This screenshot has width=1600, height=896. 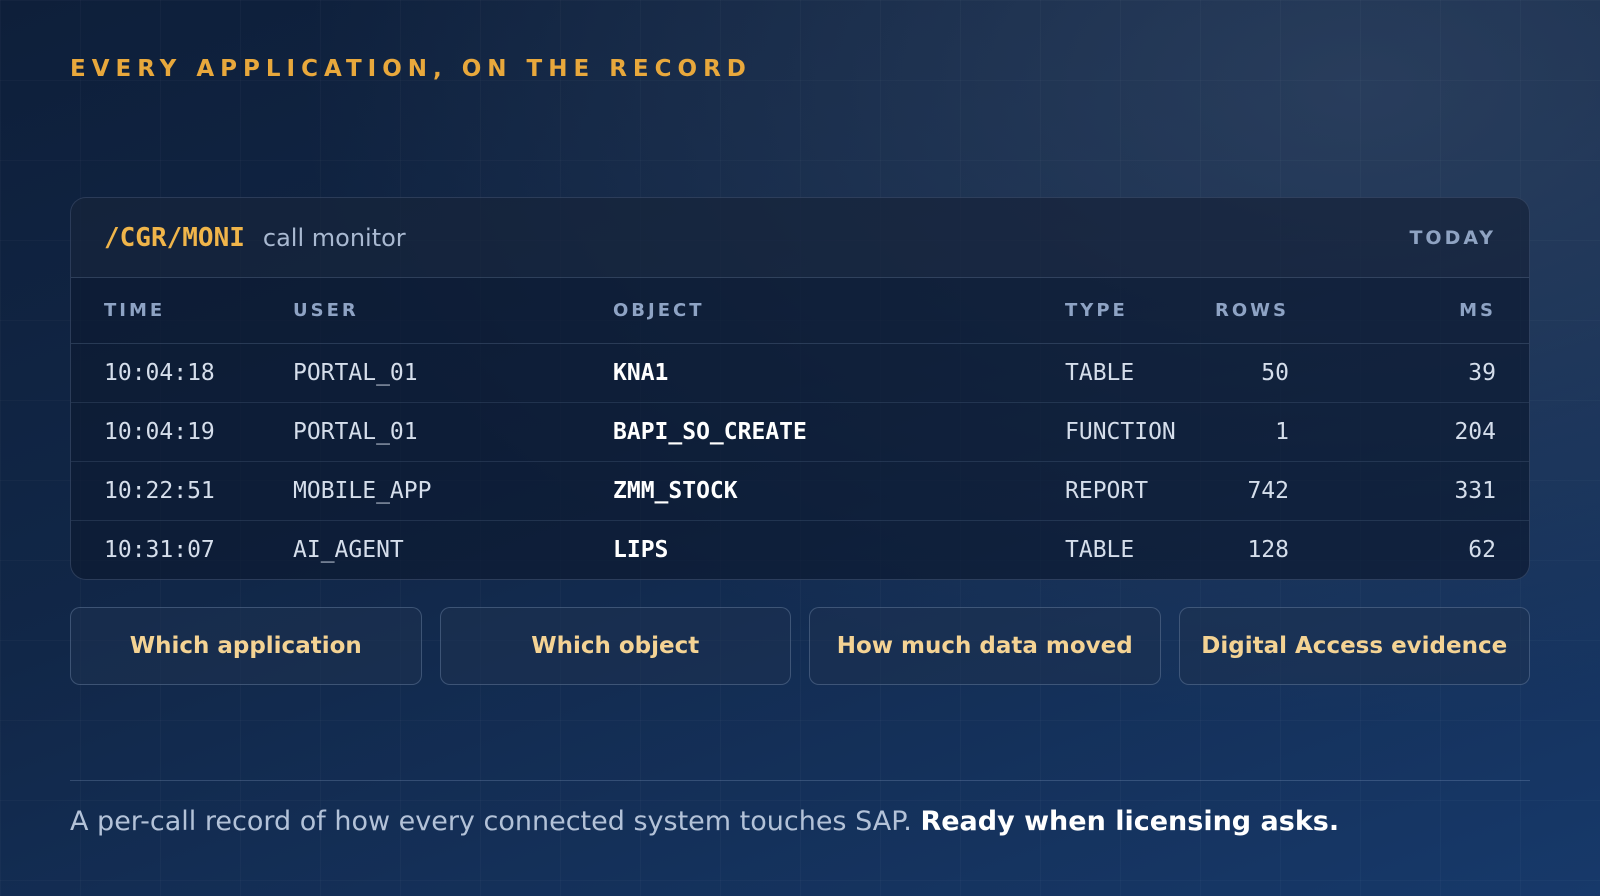 I want to click on table-header-row: TIME USER OBJECT TYPE ROWS MS, so click(x=800, y=311).